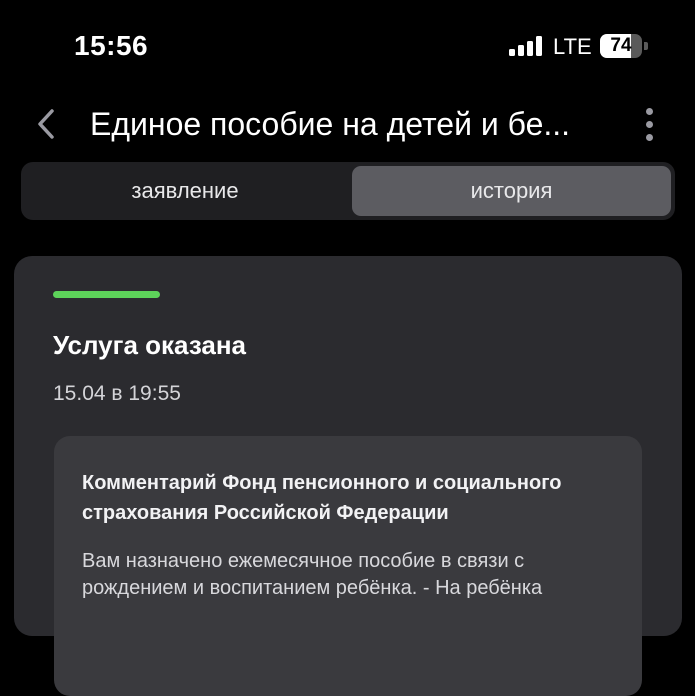 The width and height of the screenshot is (695, 696). What do you see at coordinates (527, 46) in the screenshot?
I see `signal-icon` at bounding box center [527, 46].